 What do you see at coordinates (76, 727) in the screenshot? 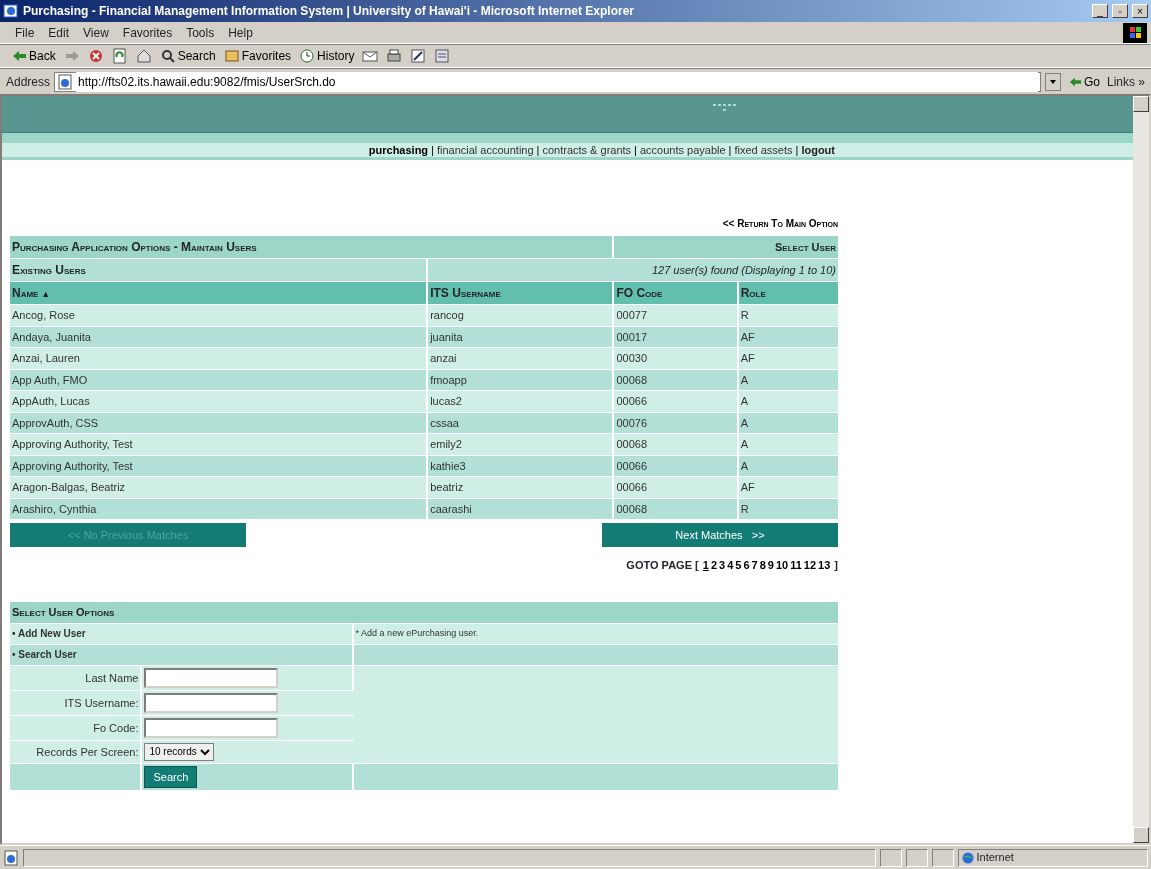
I see `field-label: Fo Code:` at bounding box center [76, 727].